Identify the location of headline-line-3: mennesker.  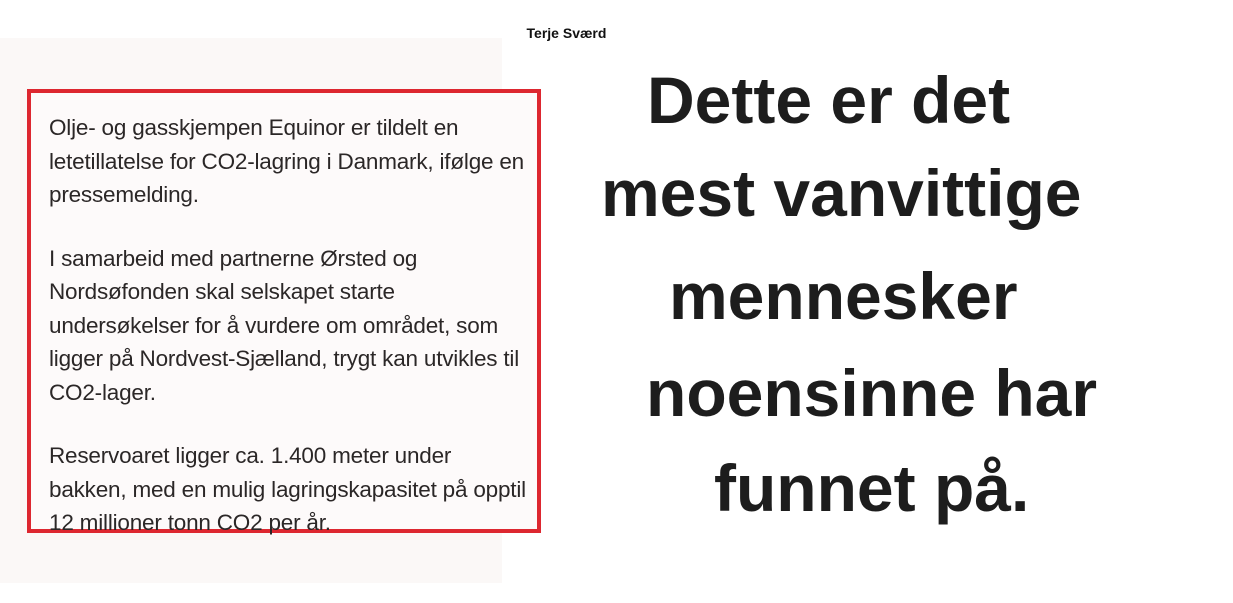
(843, 296).